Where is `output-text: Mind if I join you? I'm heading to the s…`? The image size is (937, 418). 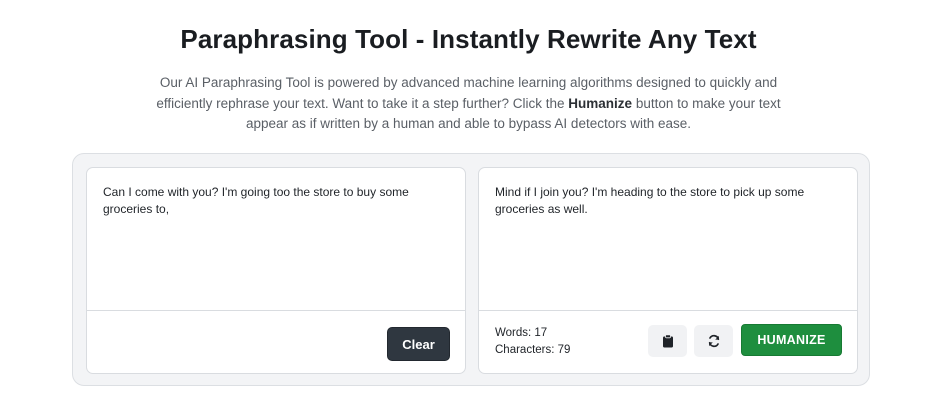
output-text: Mind if I join you? I'm heading to the s… is located at coordinates (660, 201).